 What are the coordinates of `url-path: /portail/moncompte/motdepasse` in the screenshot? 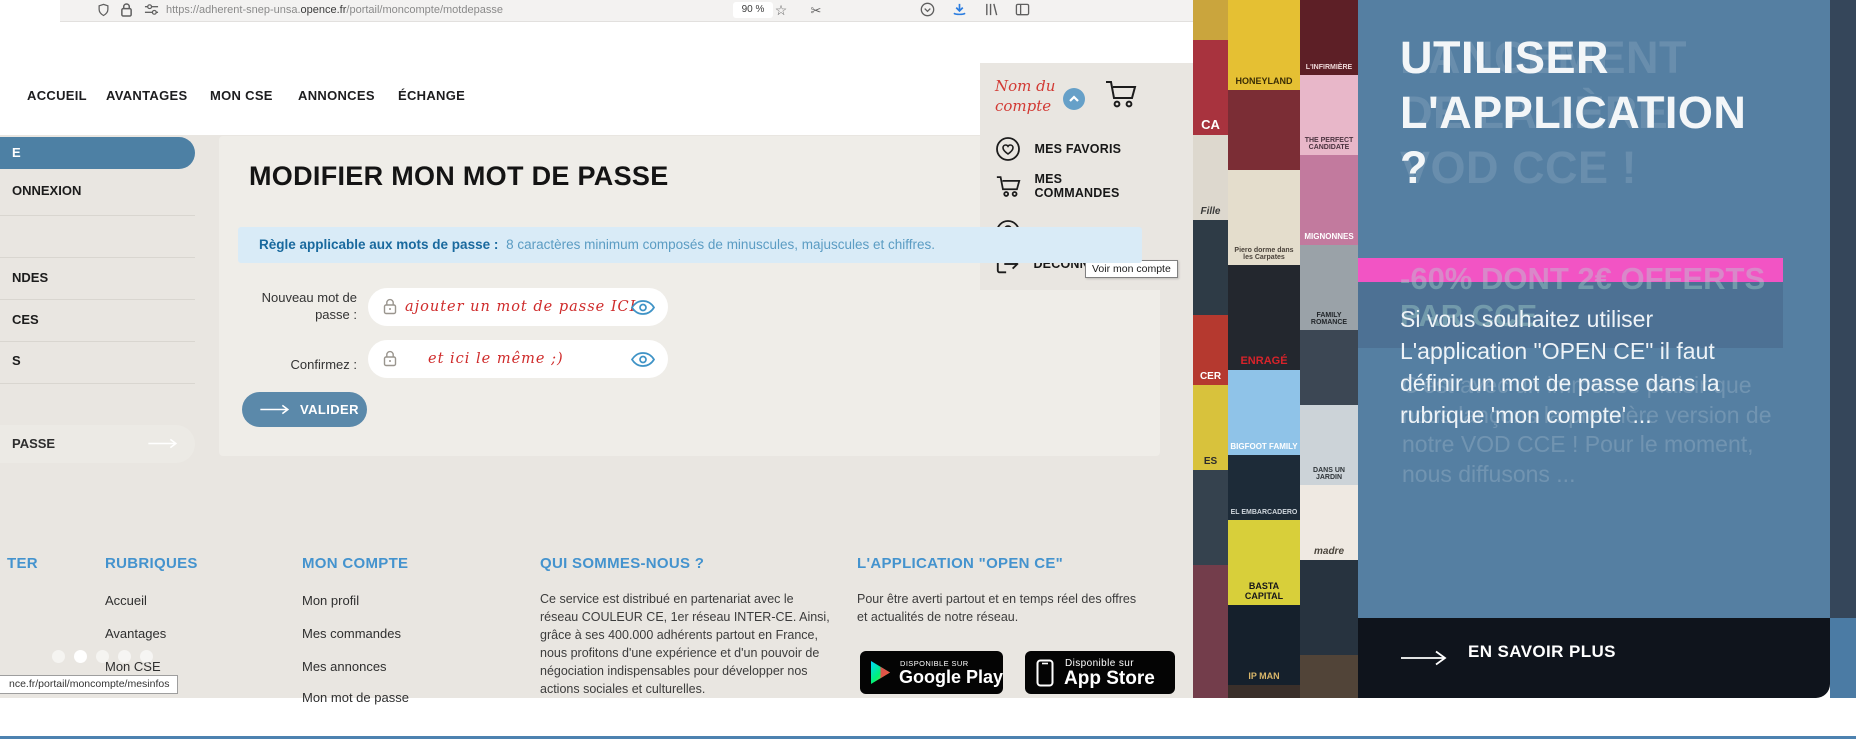 It's located at (424, 10).